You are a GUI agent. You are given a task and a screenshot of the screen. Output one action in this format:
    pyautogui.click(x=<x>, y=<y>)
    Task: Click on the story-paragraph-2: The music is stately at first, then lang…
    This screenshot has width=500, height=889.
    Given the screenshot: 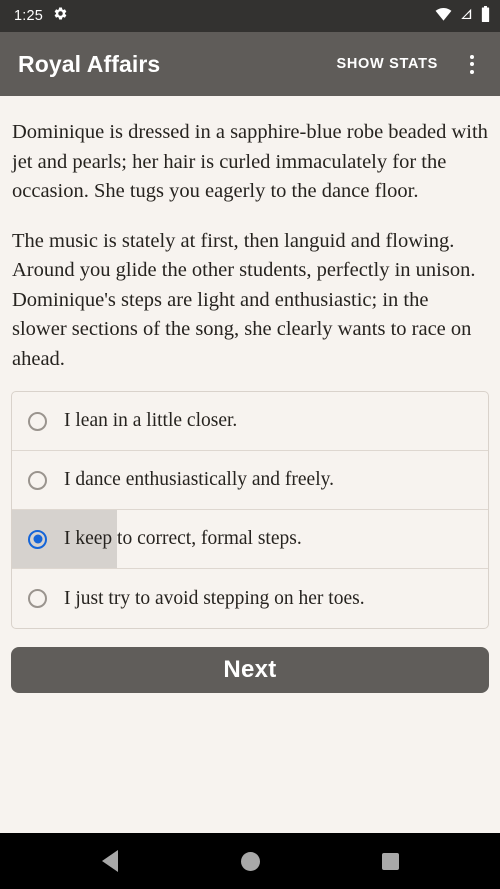 What is the action you would take?
    pyautogui.click(x=244, y=299)
    